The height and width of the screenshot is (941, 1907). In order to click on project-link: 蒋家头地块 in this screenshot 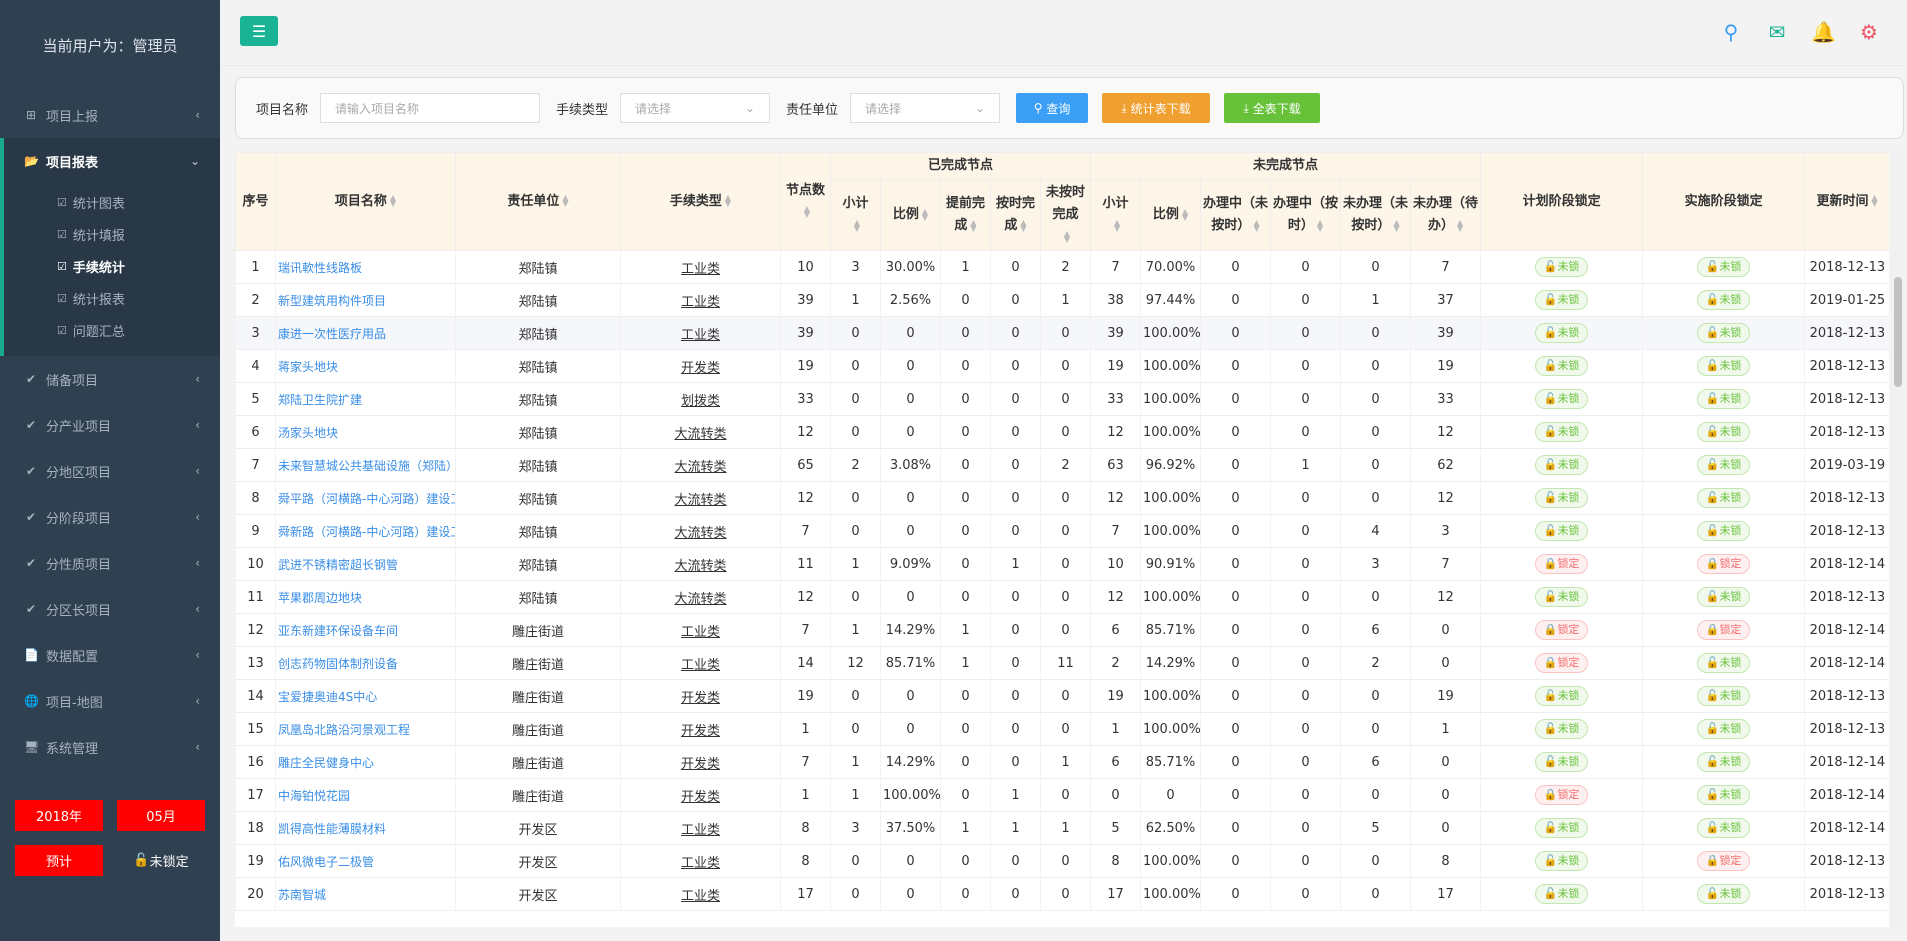, I will do `click(365, 366)`.